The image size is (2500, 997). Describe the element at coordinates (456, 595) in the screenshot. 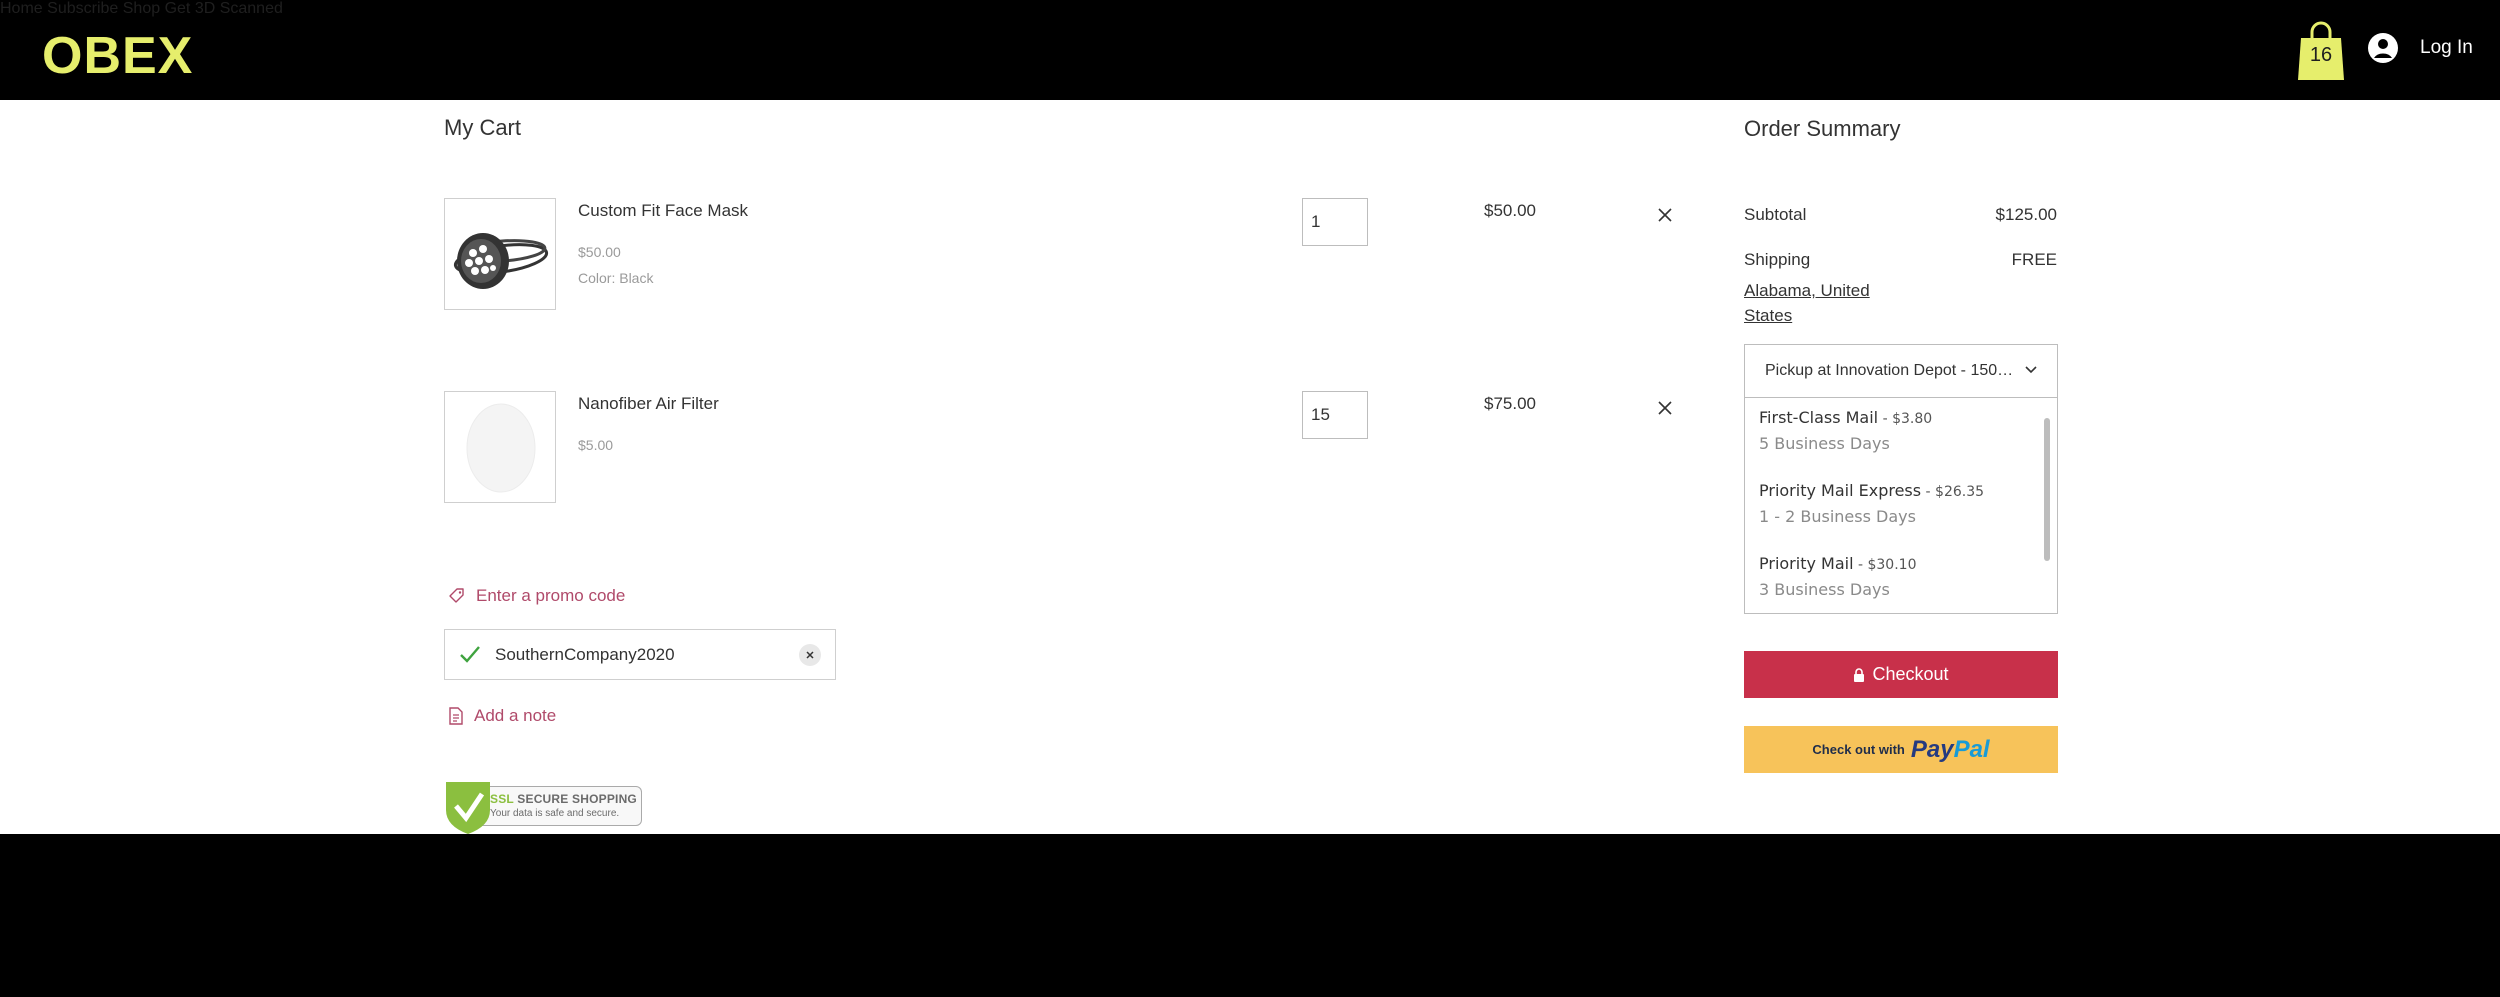

I see `tag-icon` at that location.